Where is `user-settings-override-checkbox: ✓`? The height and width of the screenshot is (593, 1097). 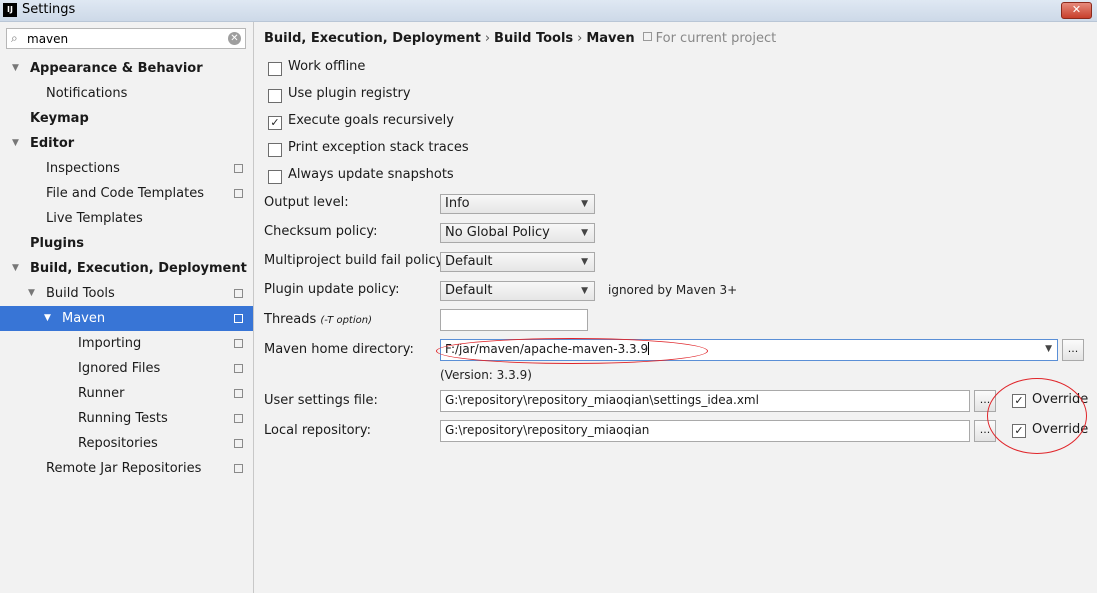 user-settings-override-checkbox: ✓ is located at coordinates (1019, 401).